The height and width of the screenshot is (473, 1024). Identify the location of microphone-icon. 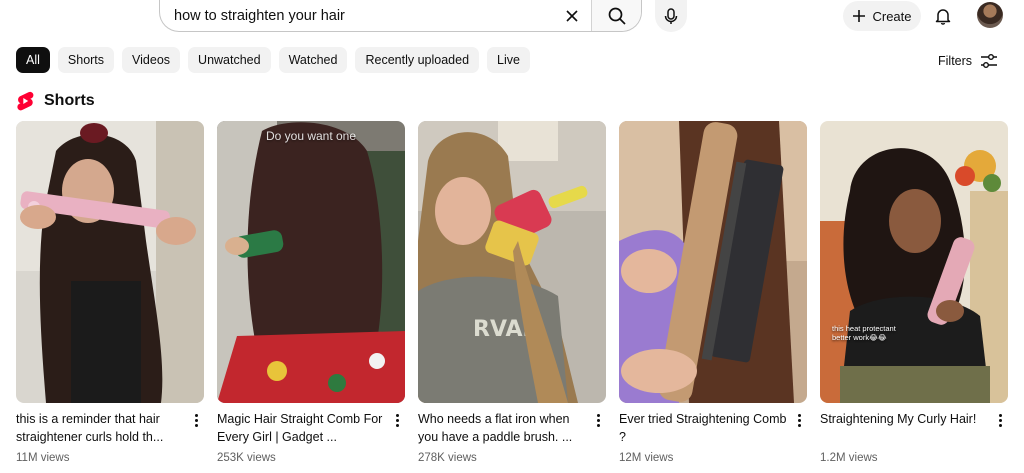
(671, 16).